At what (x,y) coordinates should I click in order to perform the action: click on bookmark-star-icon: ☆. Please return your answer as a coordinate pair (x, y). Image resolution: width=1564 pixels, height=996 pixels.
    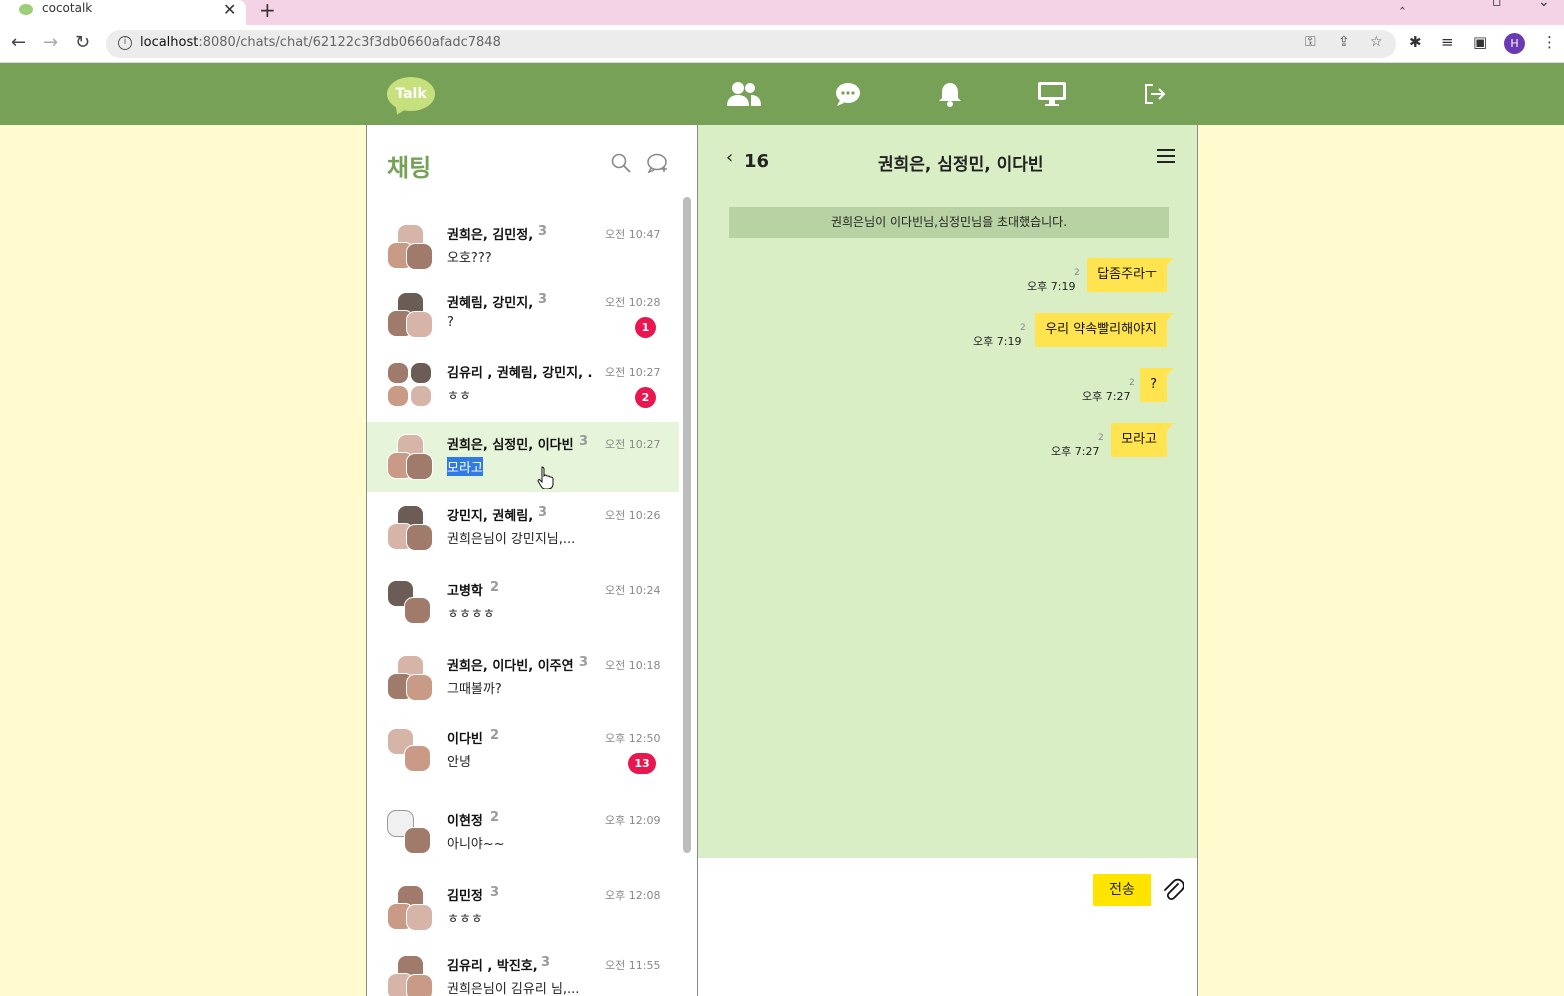
    Looking at the image, I should click on (1376, 42).